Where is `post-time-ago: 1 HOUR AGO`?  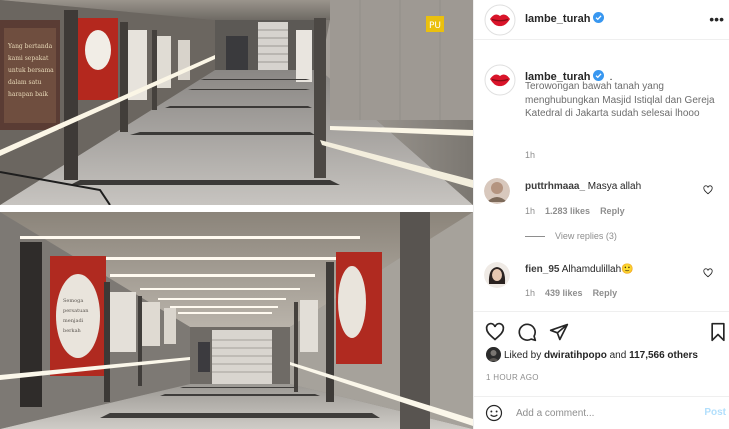
post-time-ago: 1 HOUR AGO is located at coordinates (512, 377).